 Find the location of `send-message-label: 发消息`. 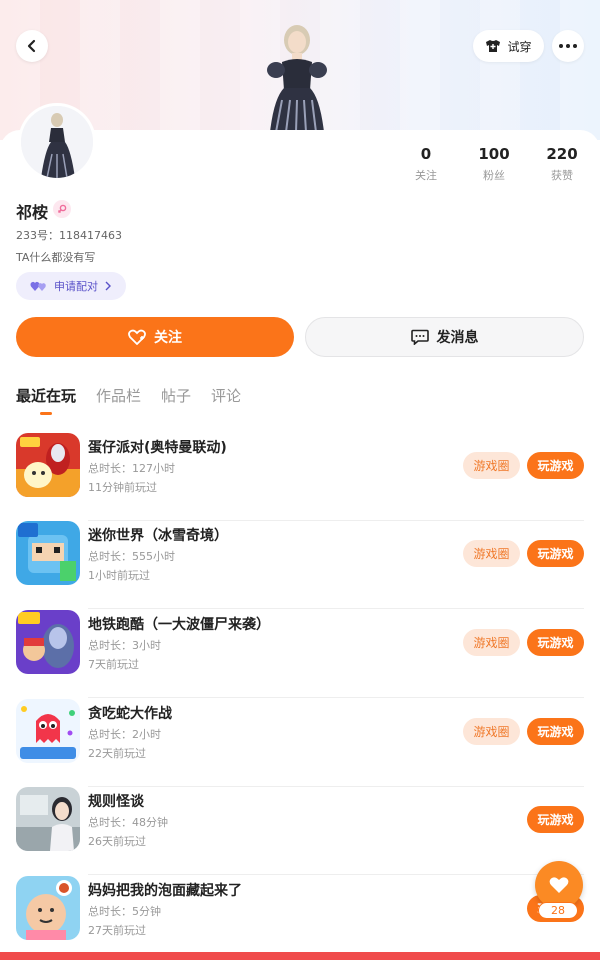

send-message-label: 发消息 is located at coordinates (457, 338).